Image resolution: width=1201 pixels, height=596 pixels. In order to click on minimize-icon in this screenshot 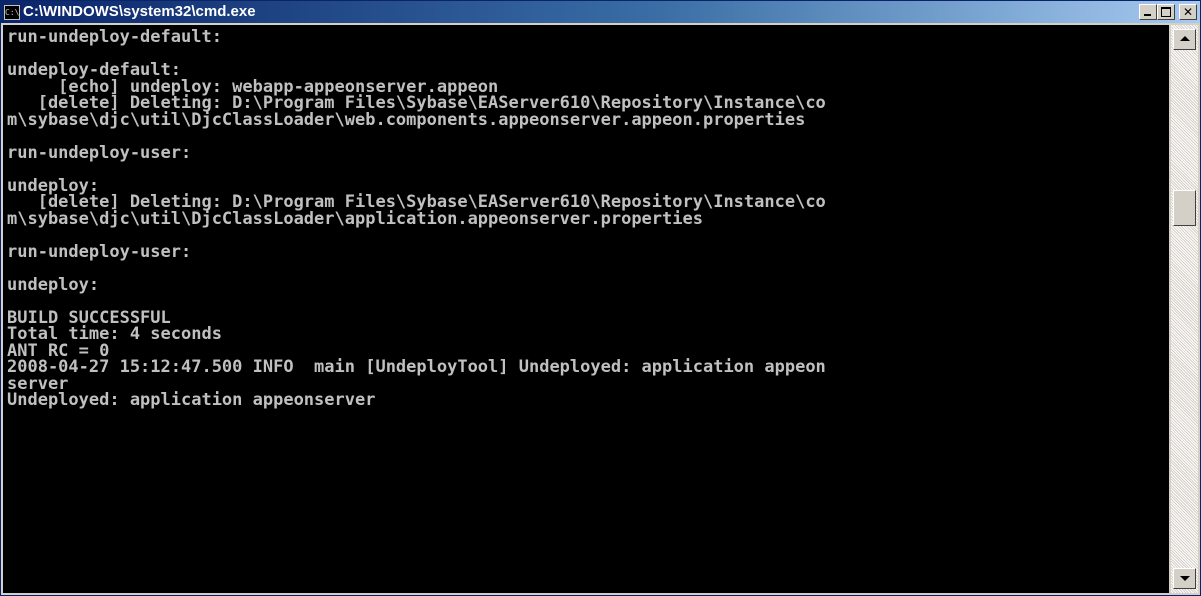, I will do `click(1147, 15)`.